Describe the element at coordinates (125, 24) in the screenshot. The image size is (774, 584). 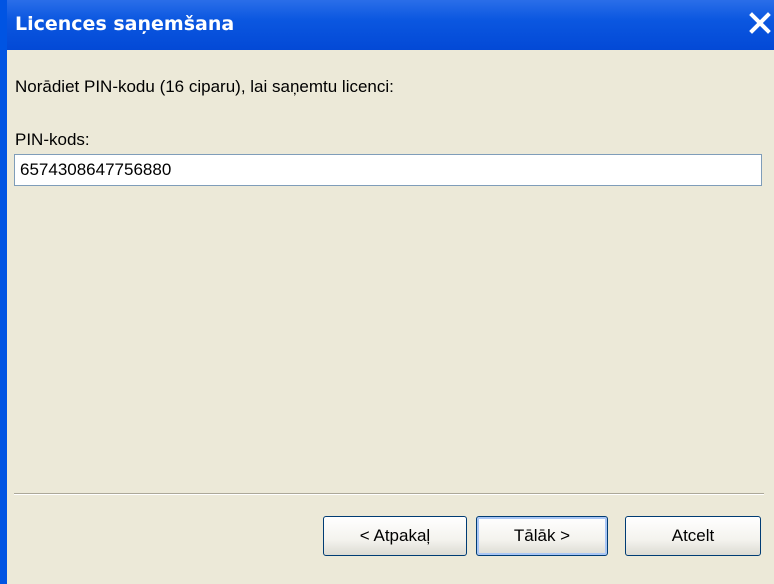
I see `window-title: Licences saņemšana` at that location.